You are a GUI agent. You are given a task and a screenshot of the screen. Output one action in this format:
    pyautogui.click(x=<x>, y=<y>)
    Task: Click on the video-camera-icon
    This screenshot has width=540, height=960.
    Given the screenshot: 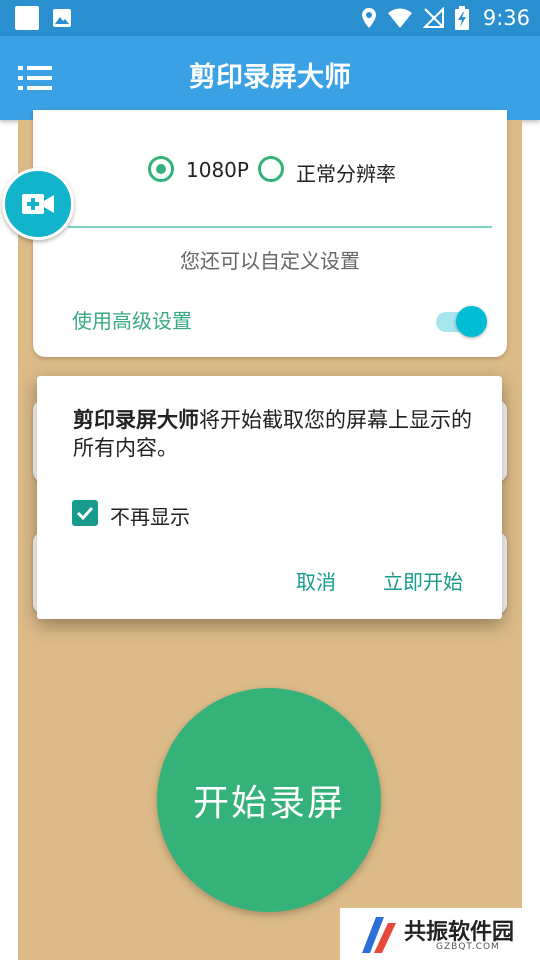 What is the action you would take?
    pyautogui.click(x=38, y=204)
    